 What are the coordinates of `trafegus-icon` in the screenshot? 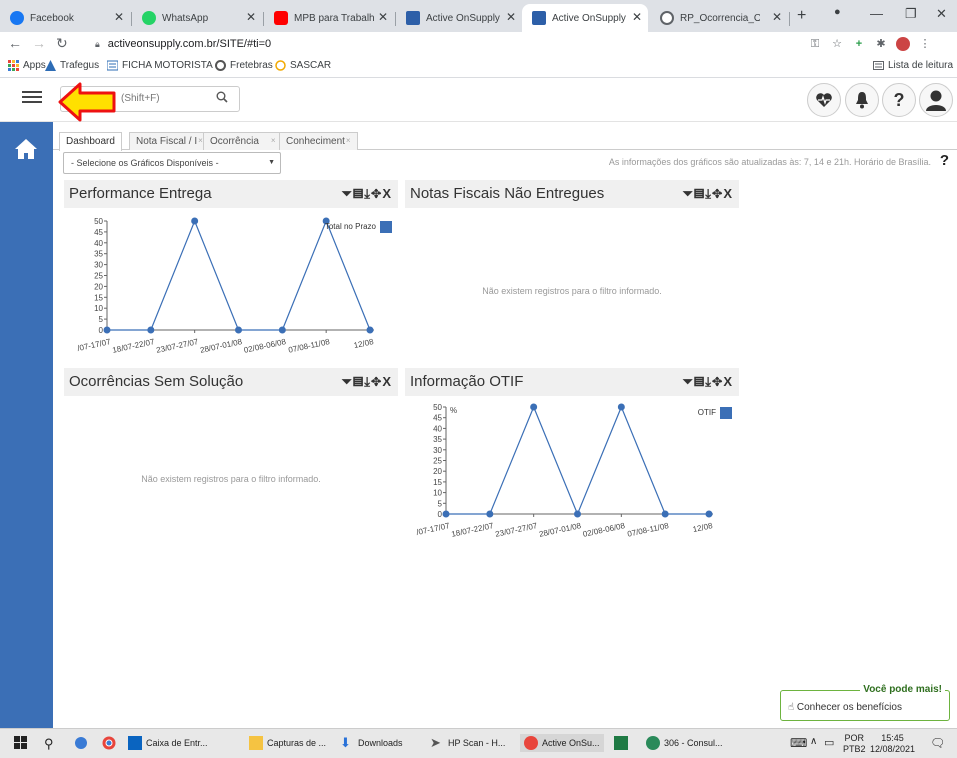 It's located at (50, 65).